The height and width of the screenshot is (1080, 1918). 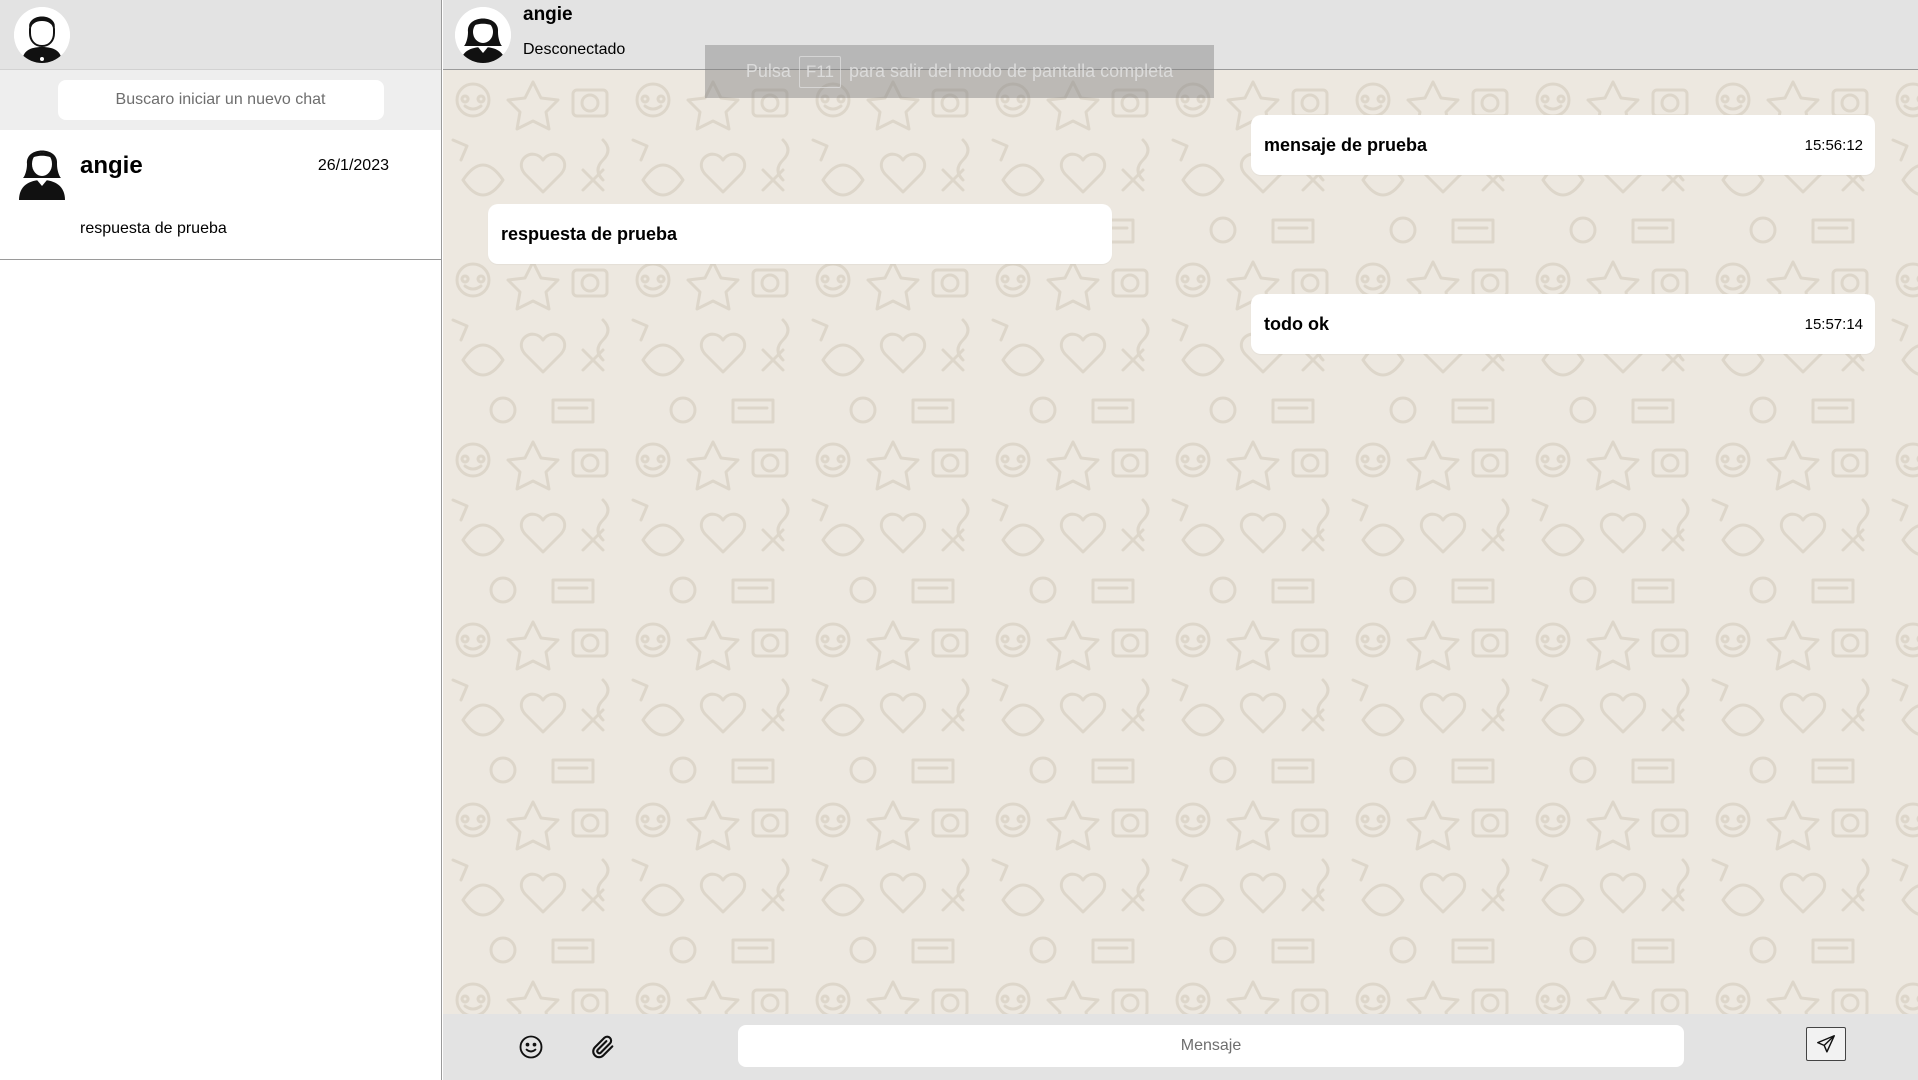 What do you see at coordinates (220, 35) in the screenshot?
I see `sidebar-header` at bounding box center [220, 35].